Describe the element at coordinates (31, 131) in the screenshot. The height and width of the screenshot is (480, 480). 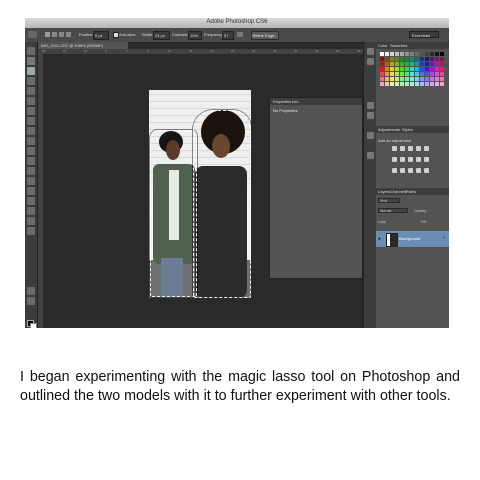
I see `clone-stamp-tool-icon` at that location.